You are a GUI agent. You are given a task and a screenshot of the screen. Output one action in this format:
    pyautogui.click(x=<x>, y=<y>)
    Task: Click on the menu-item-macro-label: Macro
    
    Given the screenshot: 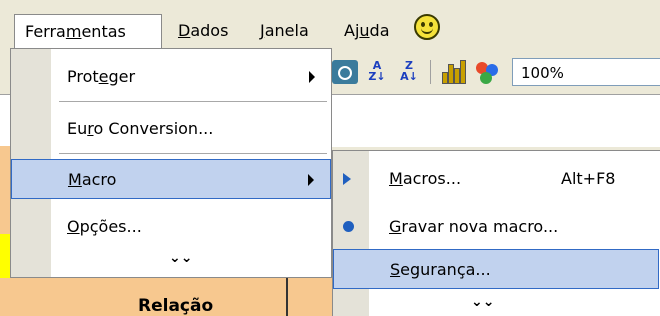 What is the action you would take?
    pyautogui.click(x=92, y=179)
    